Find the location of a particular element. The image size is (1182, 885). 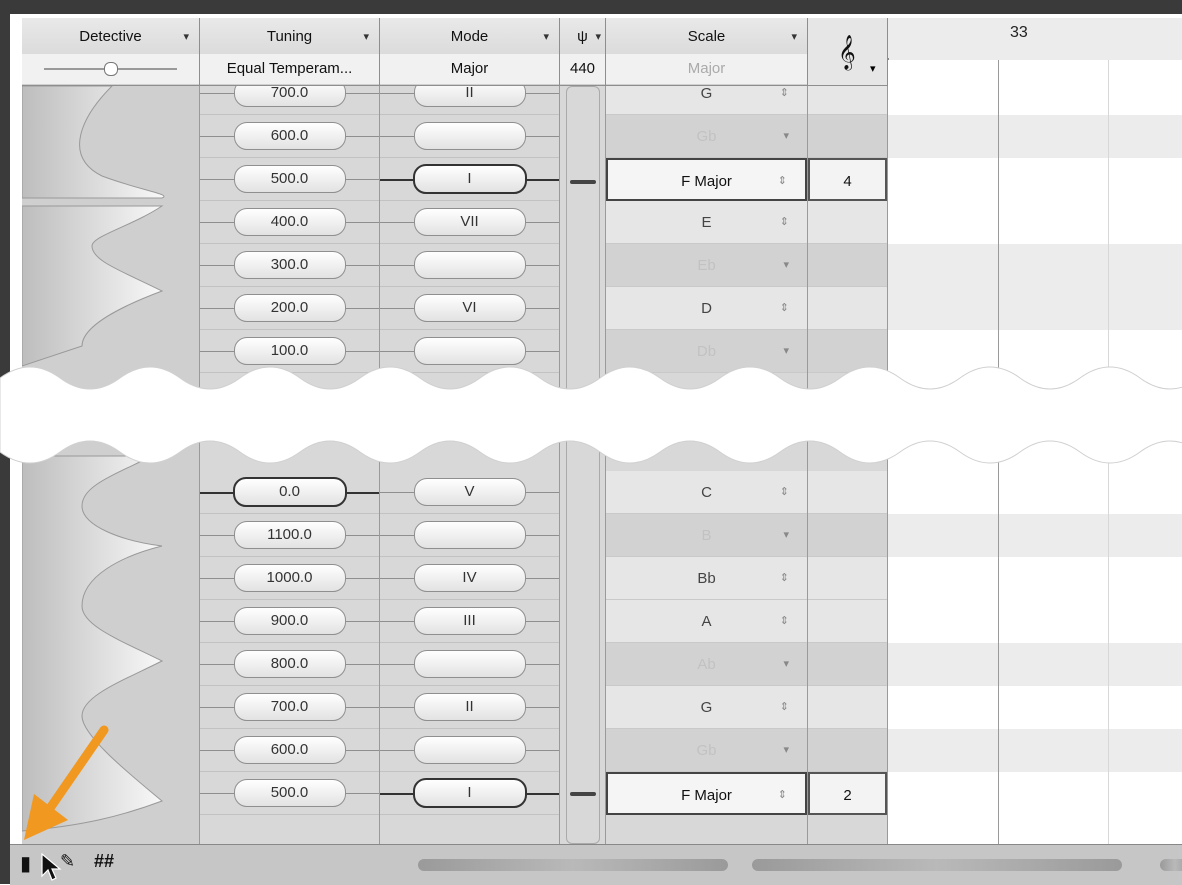

tuning-pill: 400.0 is located at coordinates (289, 222).